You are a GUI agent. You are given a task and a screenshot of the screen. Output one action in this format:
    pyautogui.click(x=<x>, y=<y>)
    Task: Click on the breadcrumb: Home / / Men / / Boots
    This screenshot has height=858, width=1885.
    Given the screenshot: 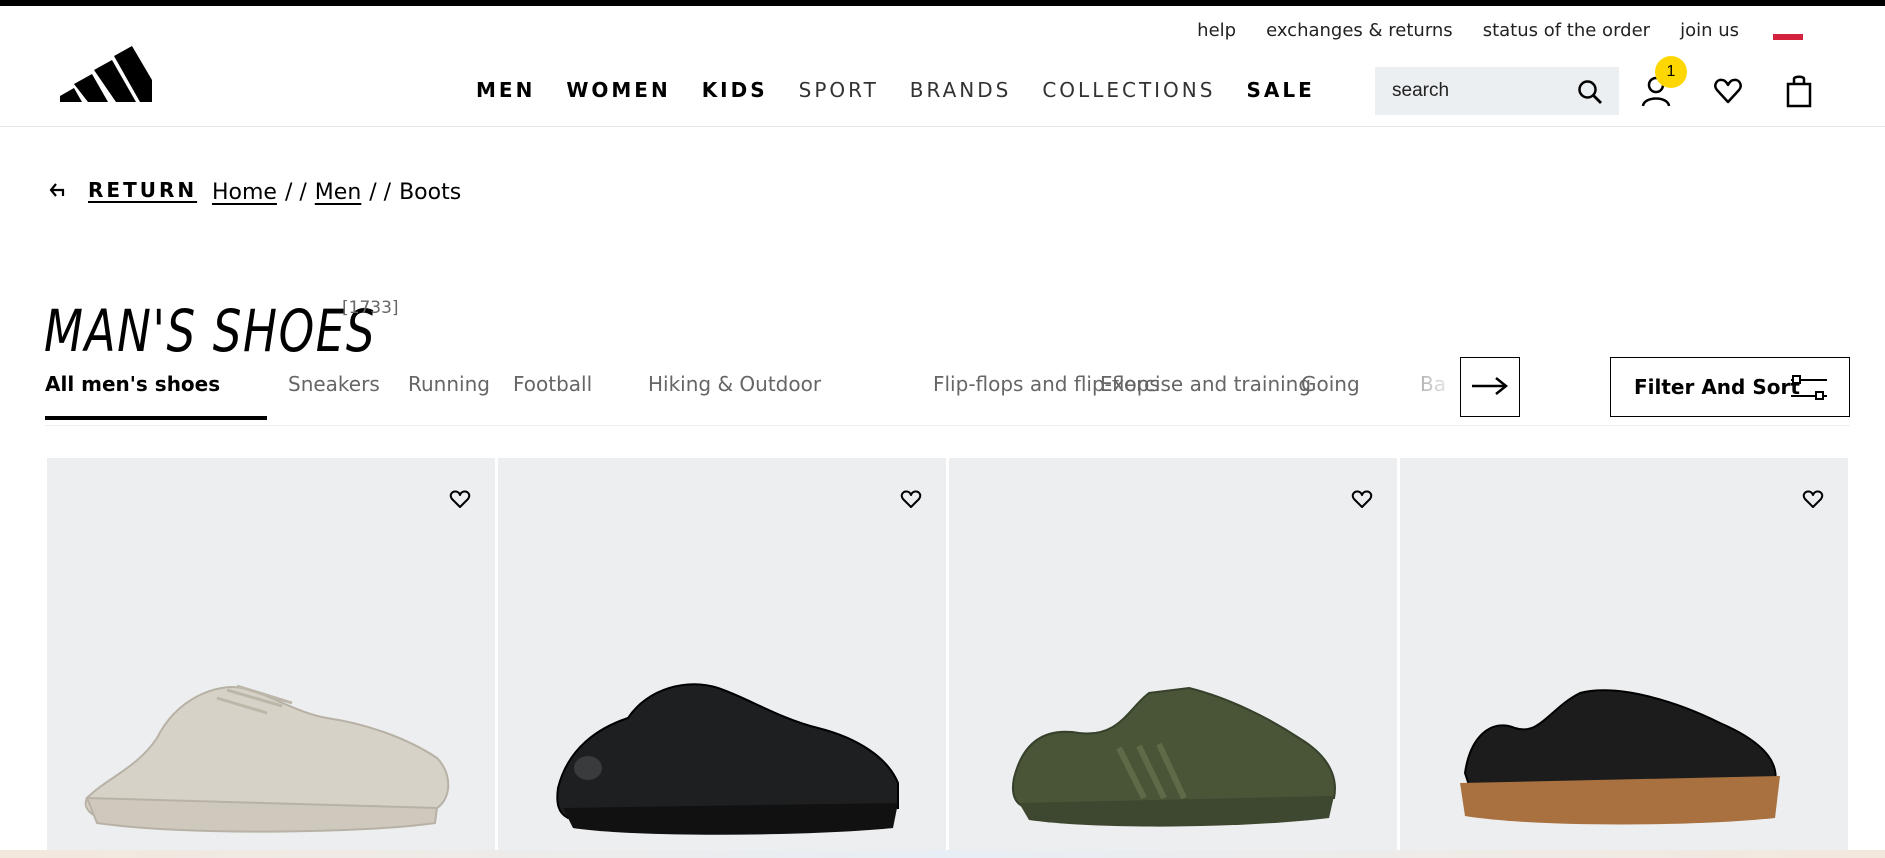 What is the action you would take?
    pyautogui.click(x=336, y=192)
    